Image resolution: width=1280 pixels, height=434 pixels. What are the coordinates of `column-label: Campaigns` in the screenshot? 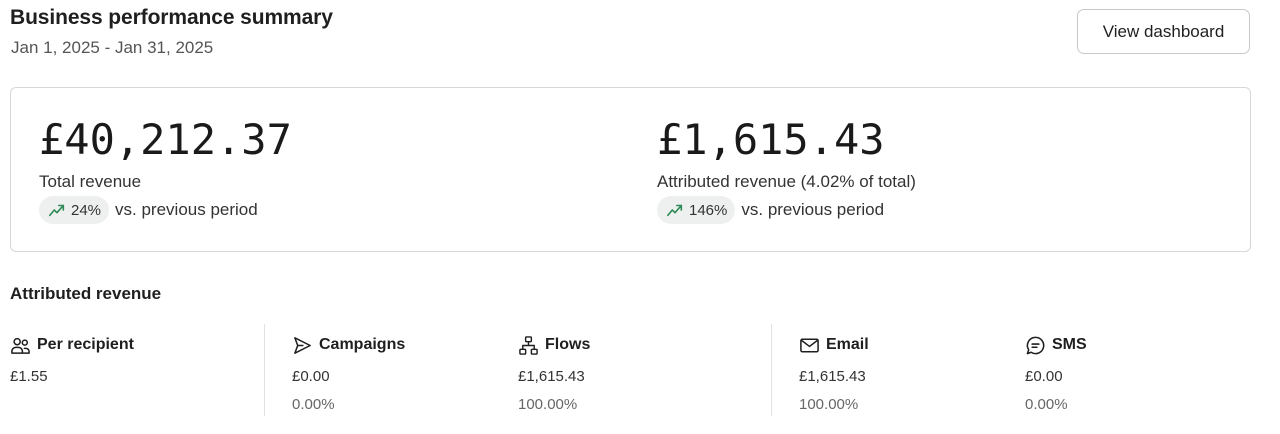 It's located at (362, 344).